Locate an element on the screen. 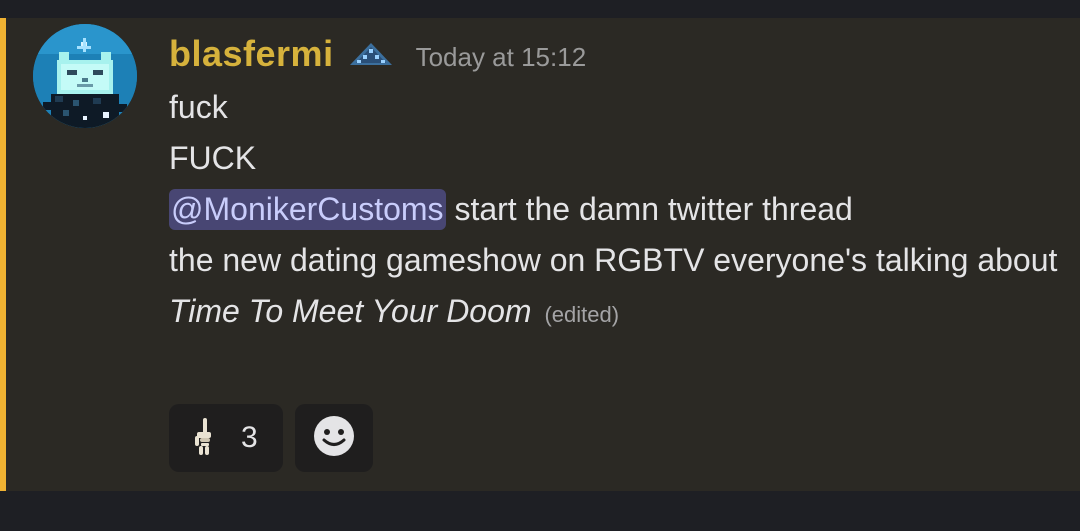 Image resolution: width=1080 pixels, height=531 pixels. user-avatar is located at coordinates (85, 76).